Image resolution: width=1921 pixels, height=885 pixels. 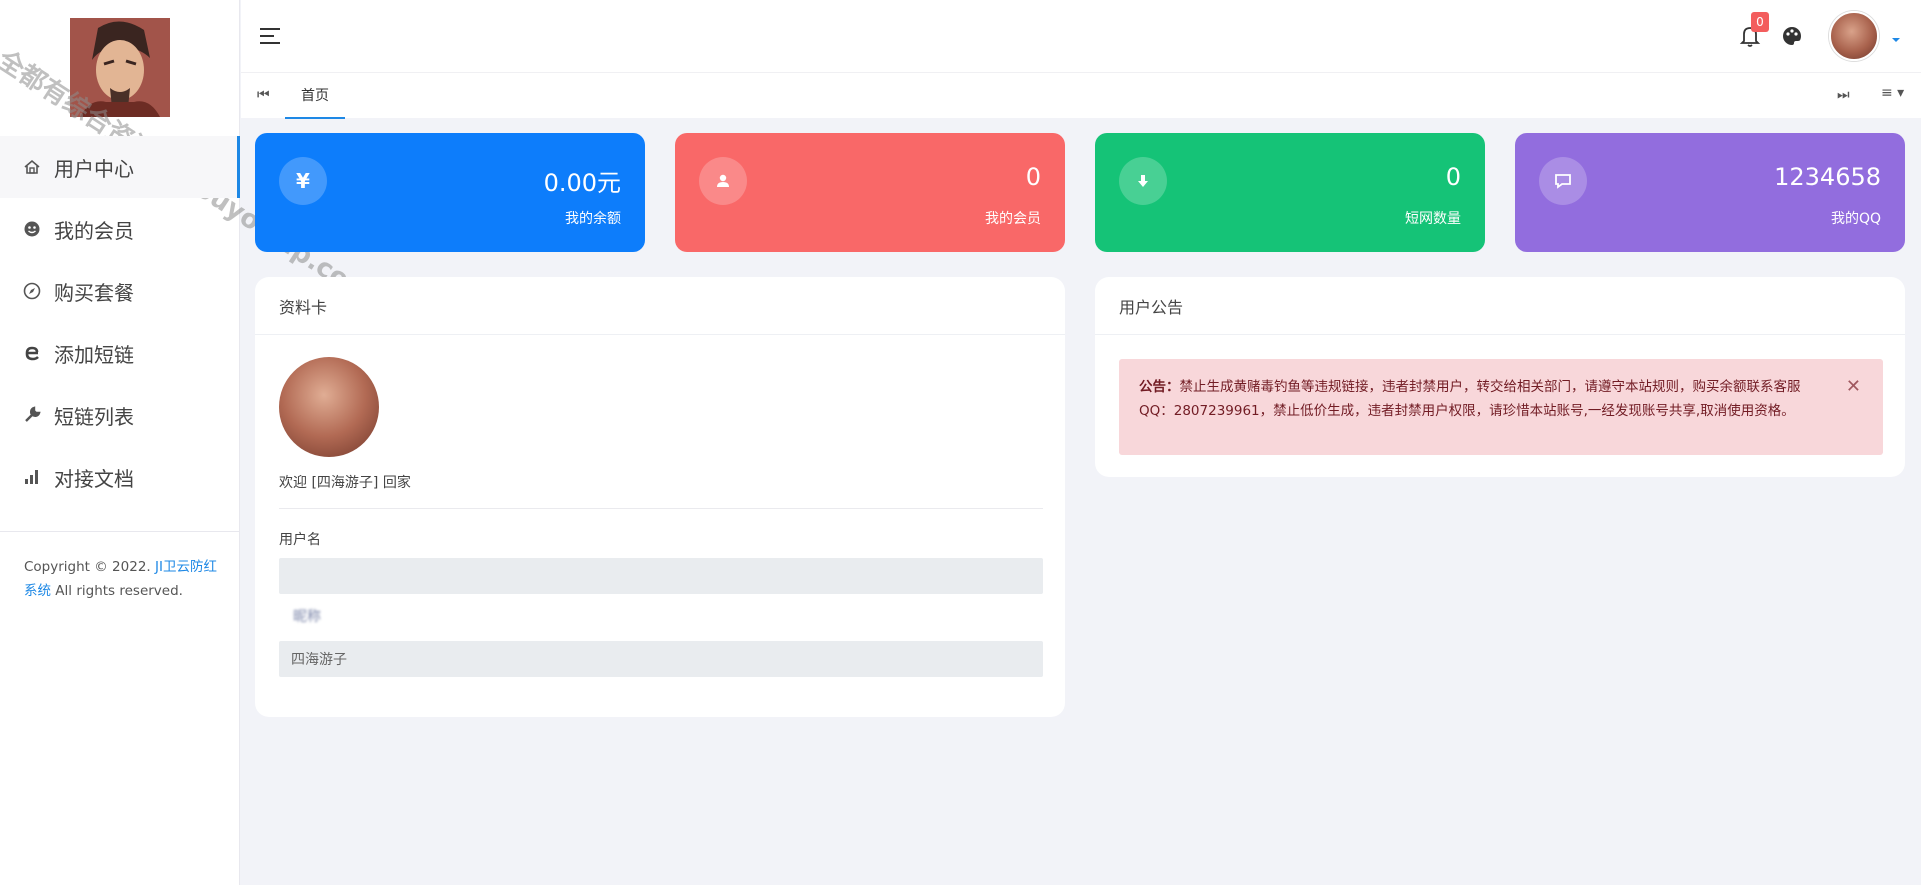 I want to click on compass-icon, so click(x=32, y=291).